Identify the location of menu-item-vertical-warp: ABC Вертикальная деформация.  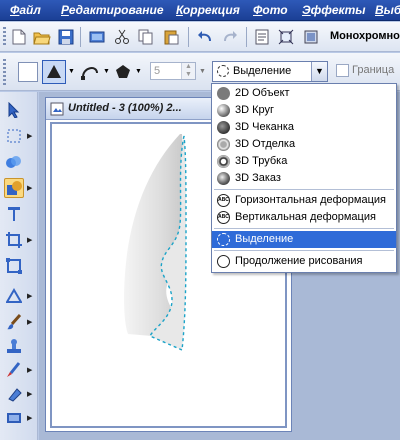
(304, 217).